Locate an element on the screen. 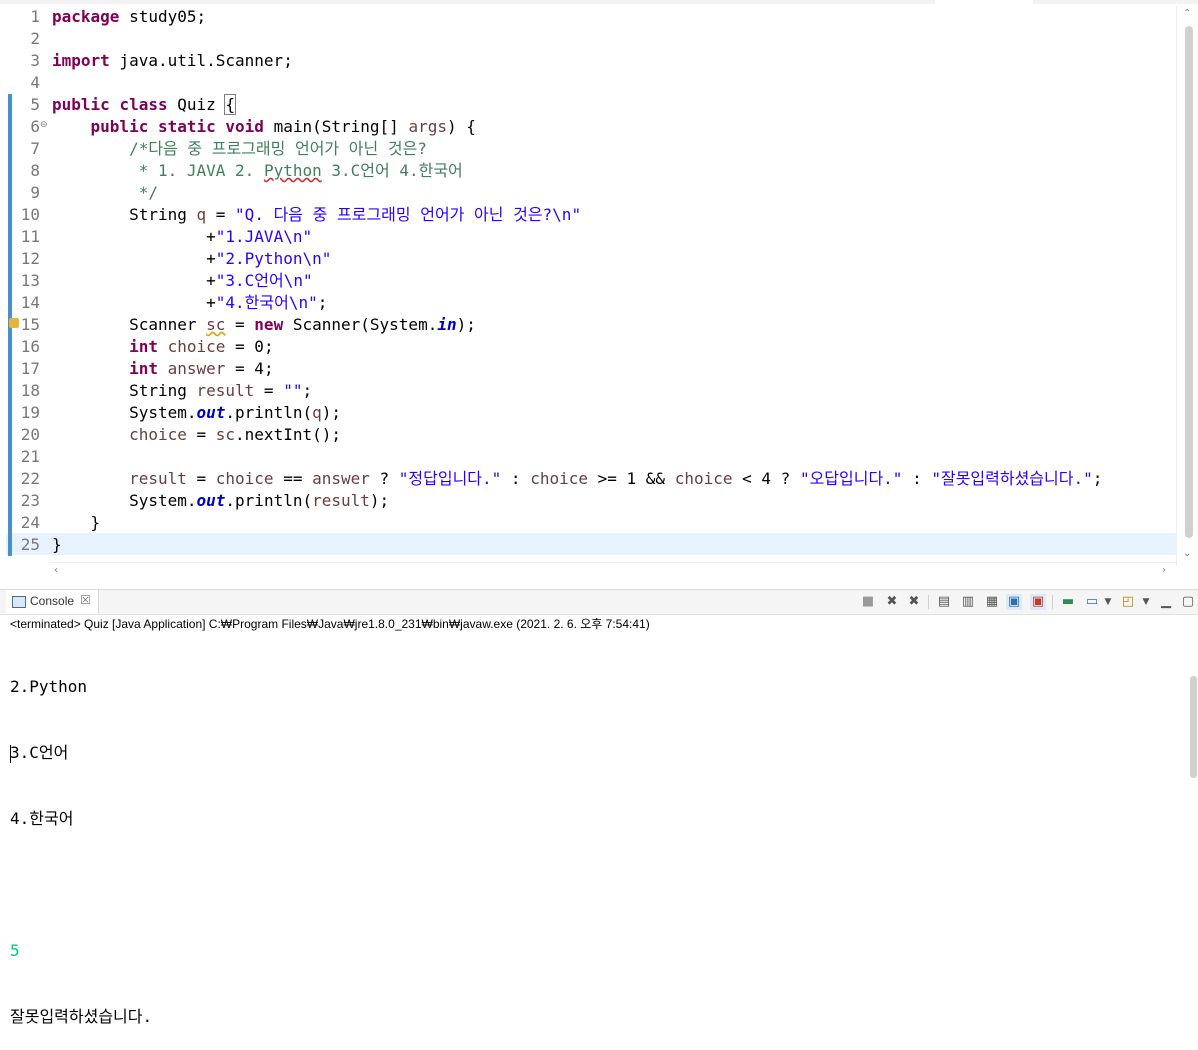  keyword: static is located at coordinates (186, 126).